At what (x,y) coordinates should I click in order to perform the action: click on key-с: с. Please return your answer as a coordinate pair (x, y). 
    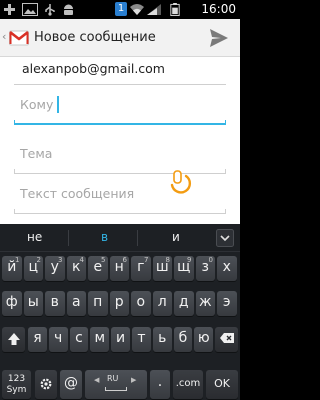
    Looking at the image, I should click on (79, 339).